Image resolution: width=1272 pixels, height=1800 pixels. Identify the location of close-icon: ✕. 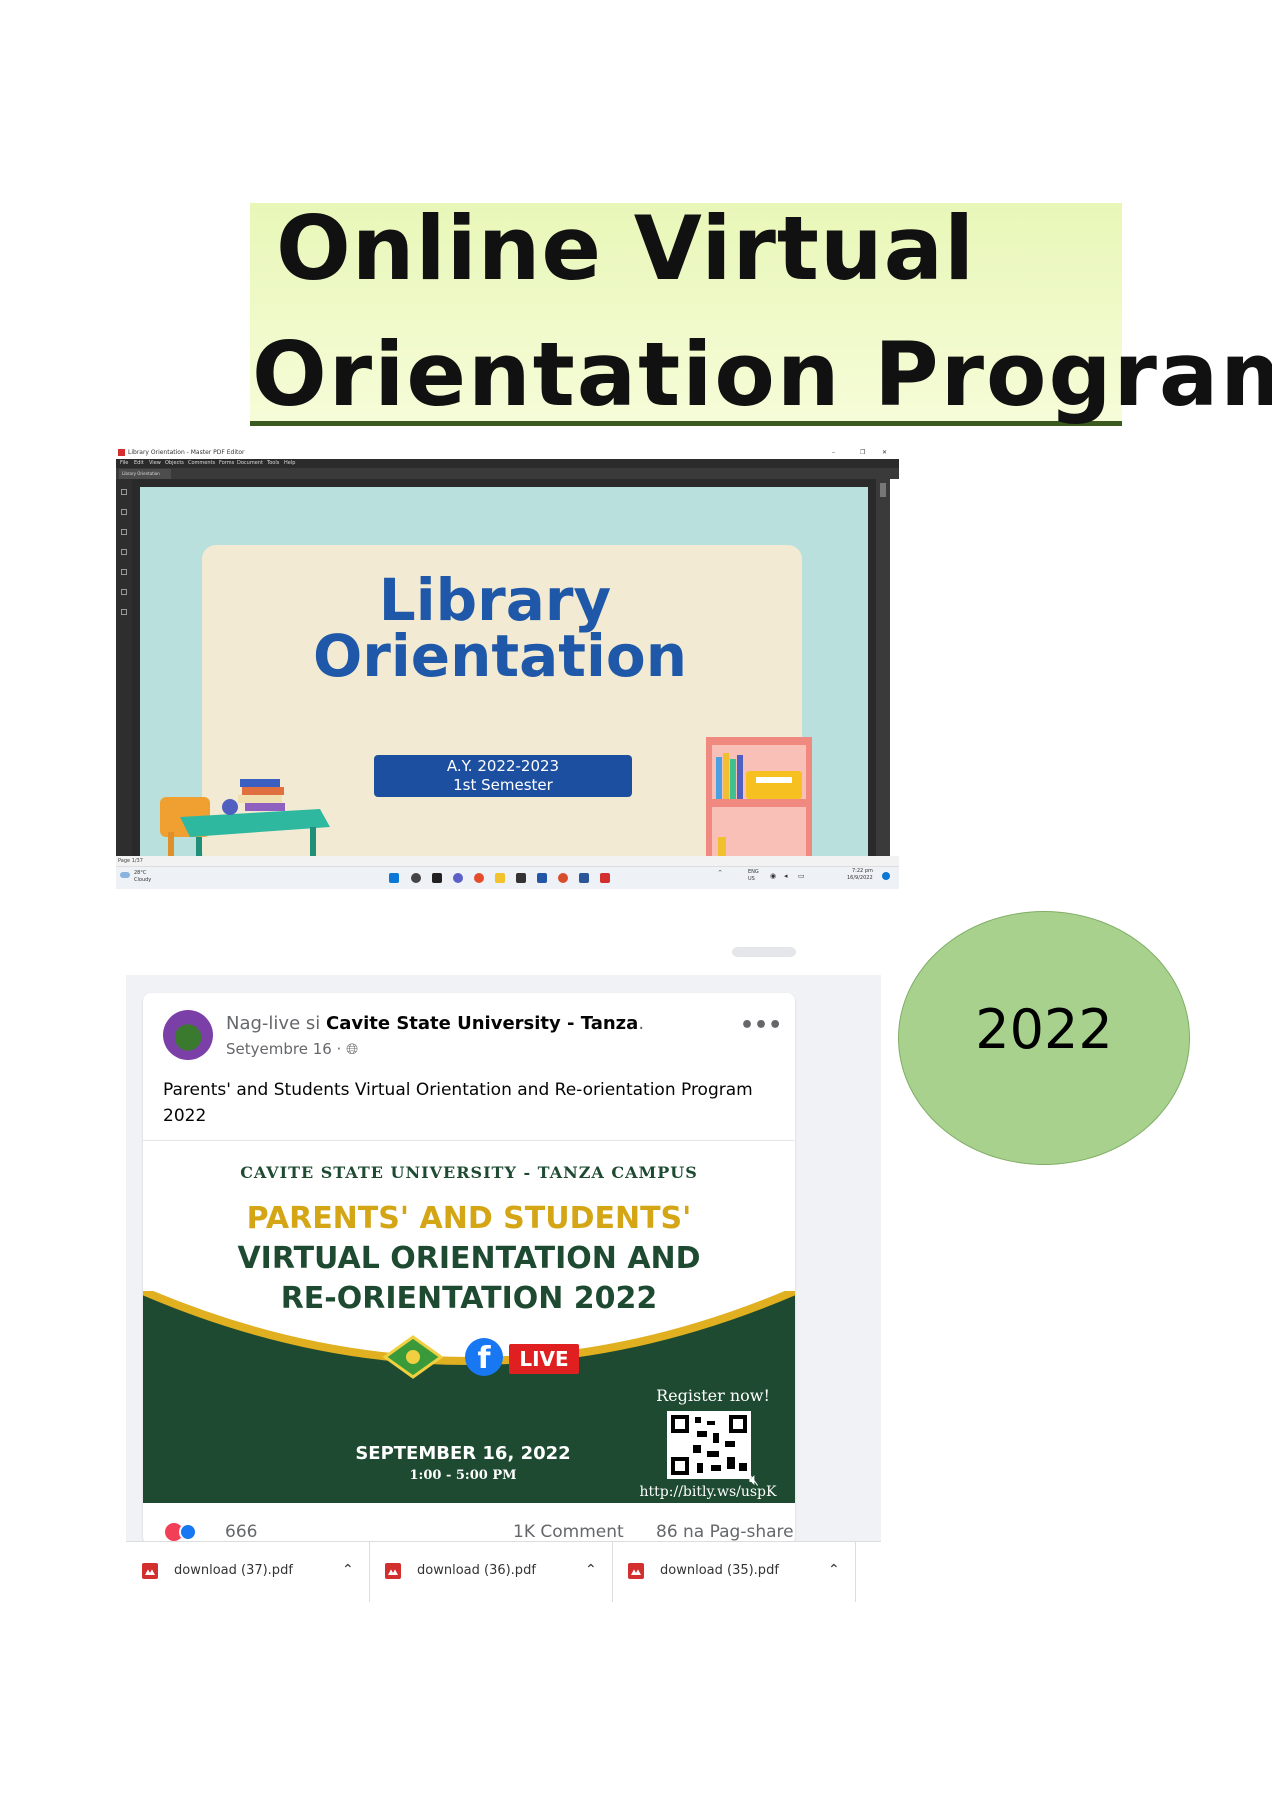
(884, 452).